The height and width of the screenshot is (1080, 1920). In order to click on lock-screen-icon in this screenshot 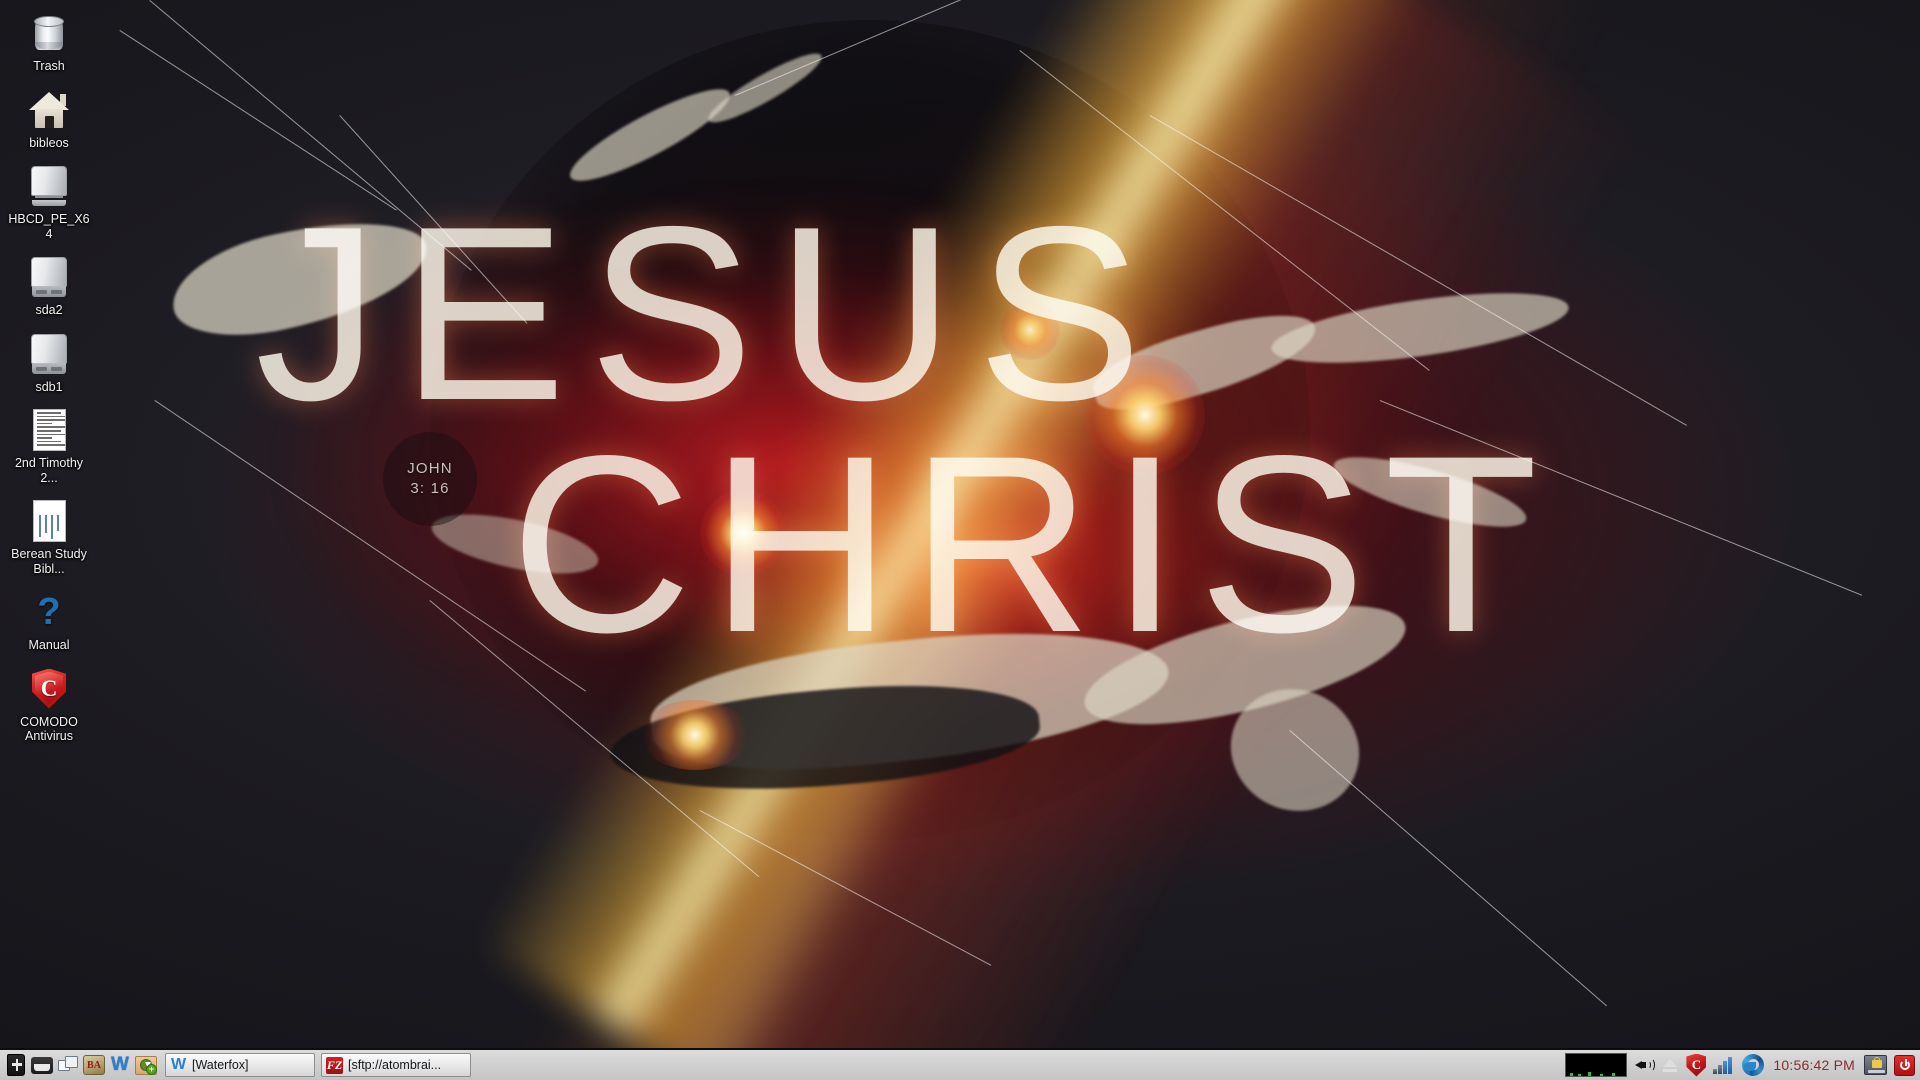, I will do `click(1875, 1065)`.